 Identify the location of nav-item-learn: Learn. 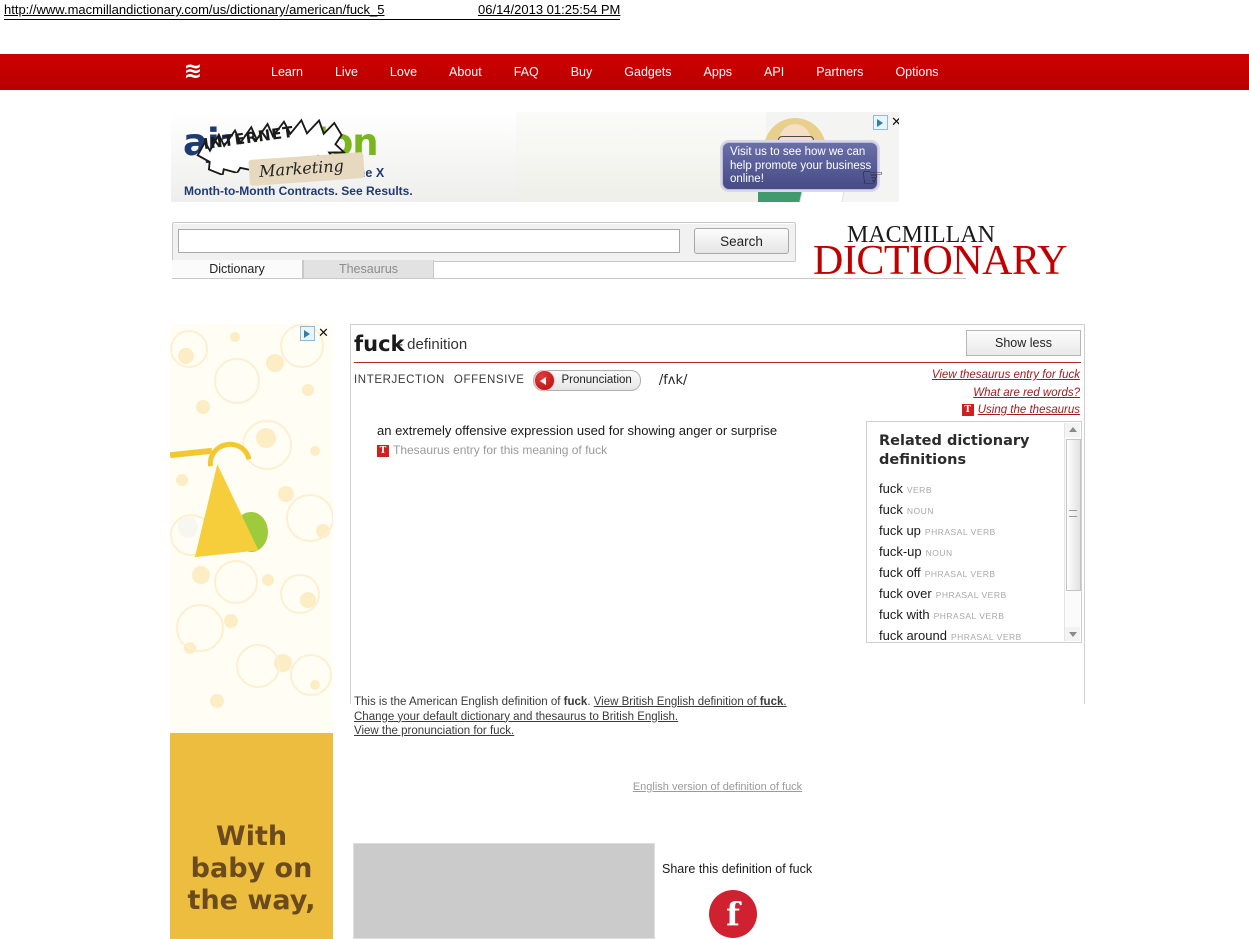
(287, 72).